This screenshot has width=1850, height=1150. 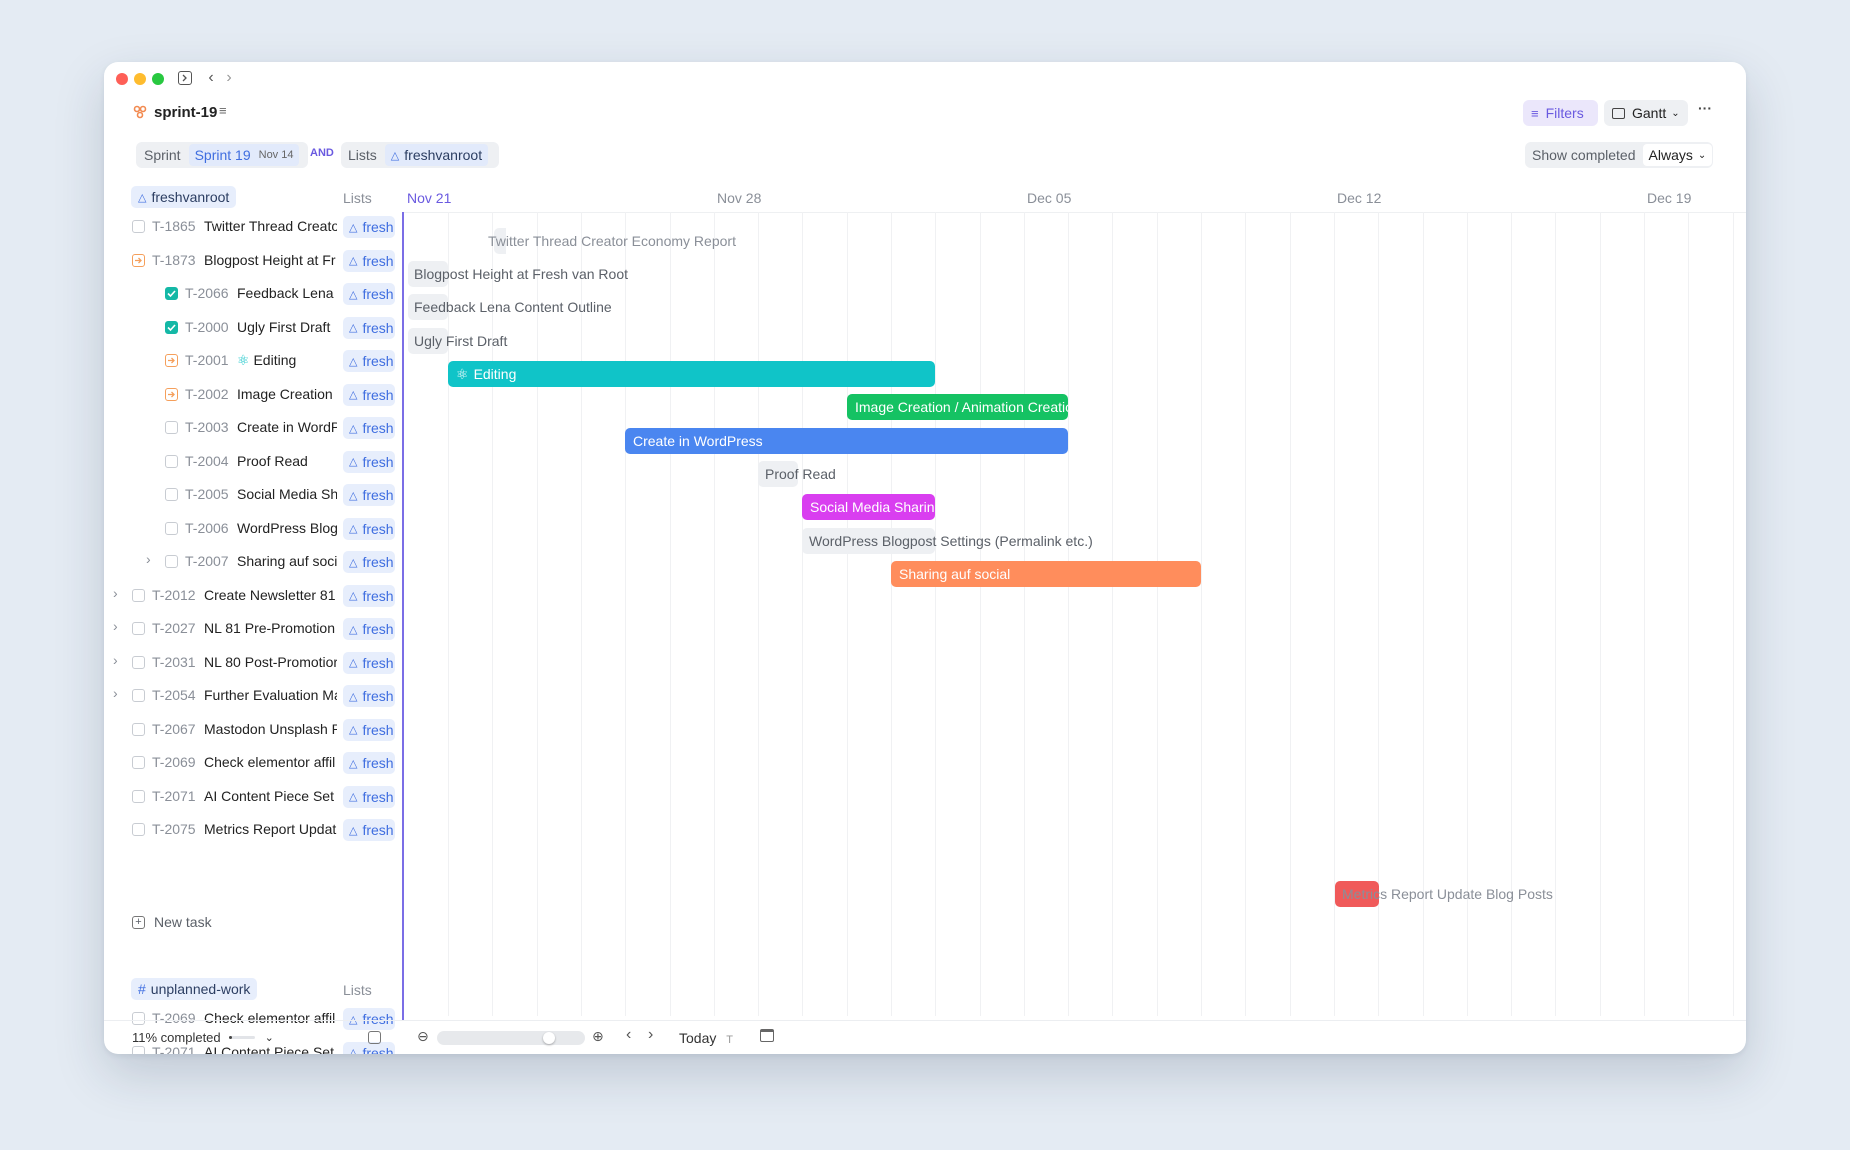 I want to click on task-row: T-1865 Twitter Thread Creato △ fresh, so click(x=254, y=226).